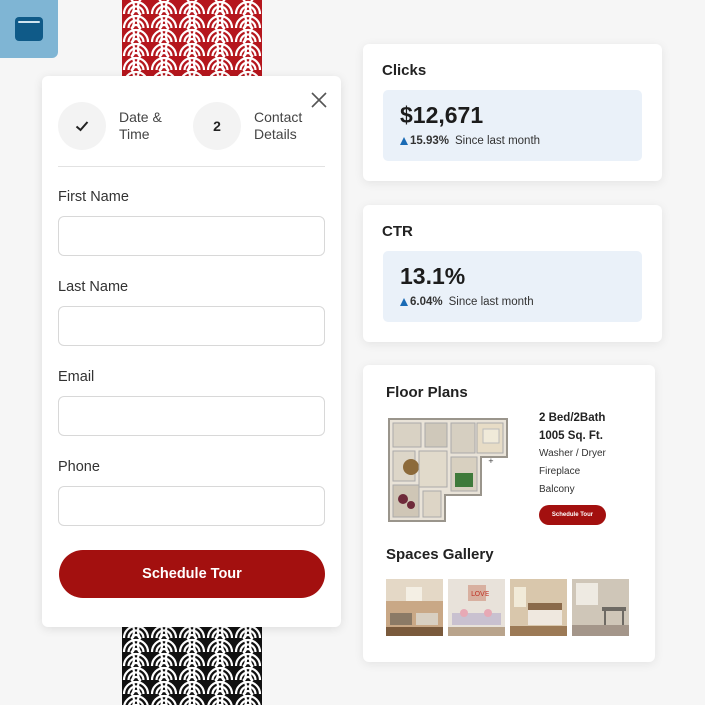 The height and width of the screenshot is (705, 705). I want to click on phone-field, so click(191, 506).